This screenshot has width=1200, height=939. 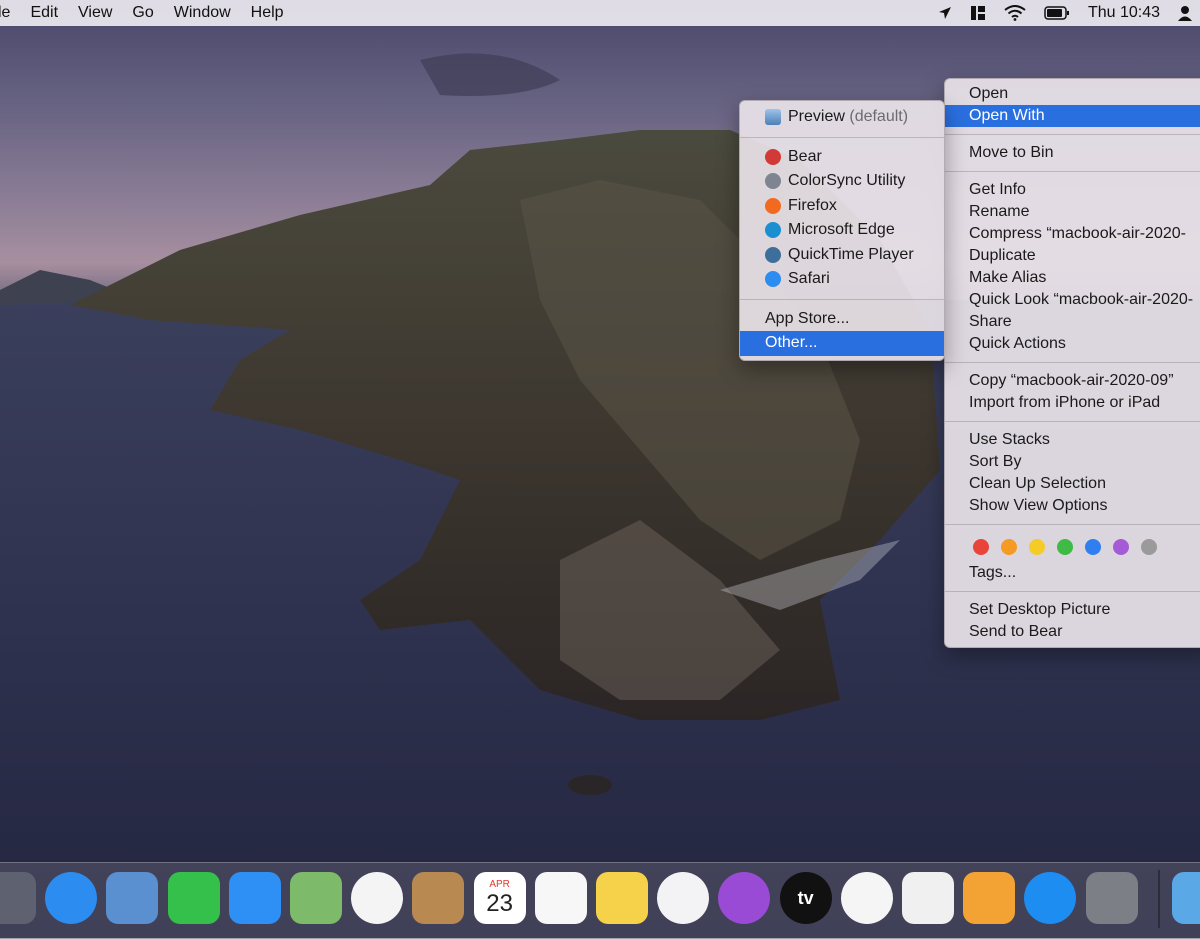 I want to click on bear-icon, so click(x=773, y=156).